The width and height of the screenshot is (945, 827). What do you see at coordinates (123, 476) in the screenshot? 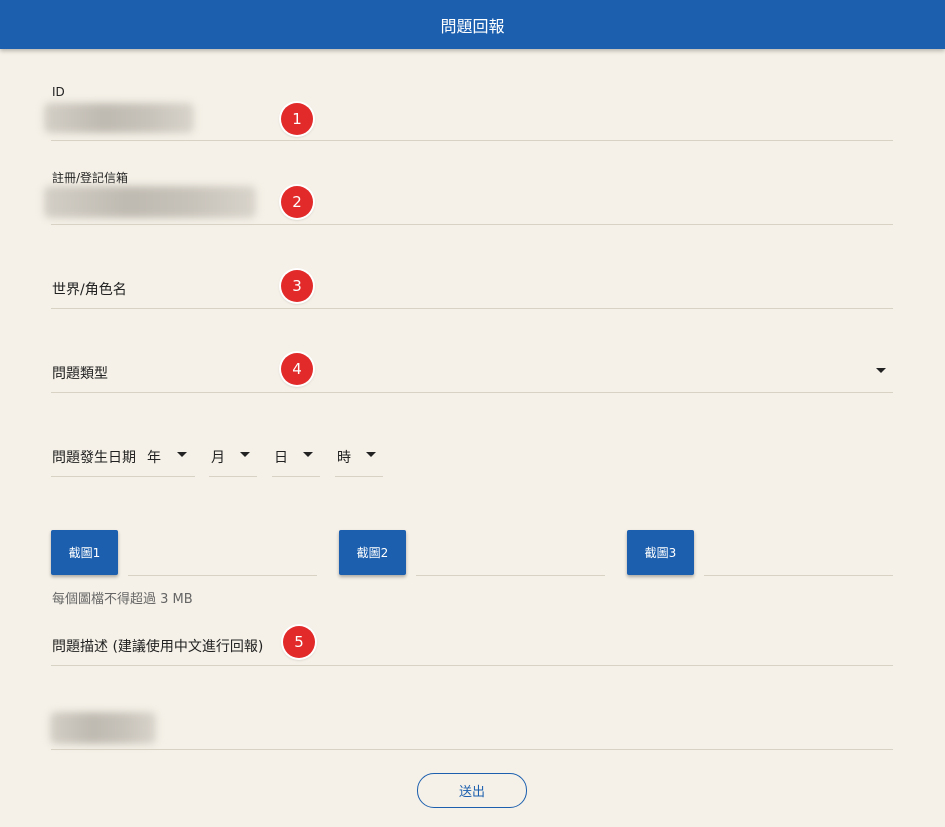
I see `year-select-underline` at bounding box center [123, 476].